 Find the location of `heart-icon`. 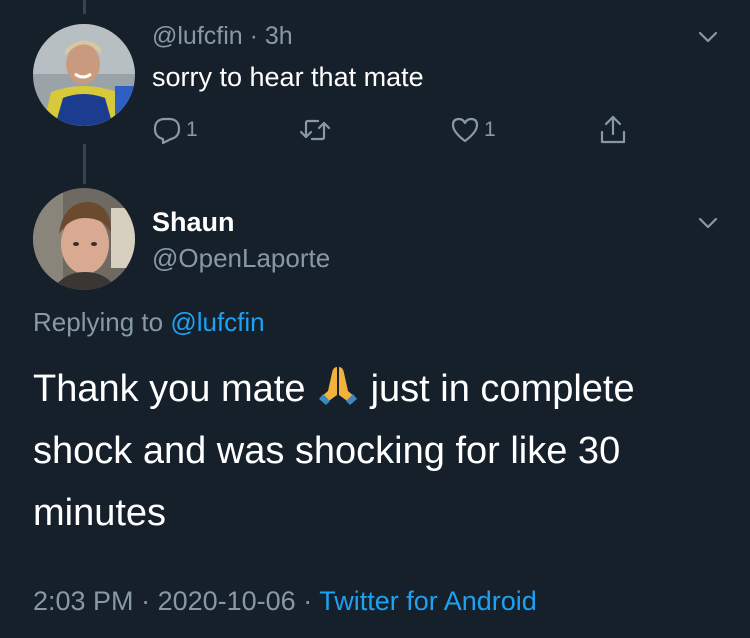

heart-icon is located at coordinates (465, 130).